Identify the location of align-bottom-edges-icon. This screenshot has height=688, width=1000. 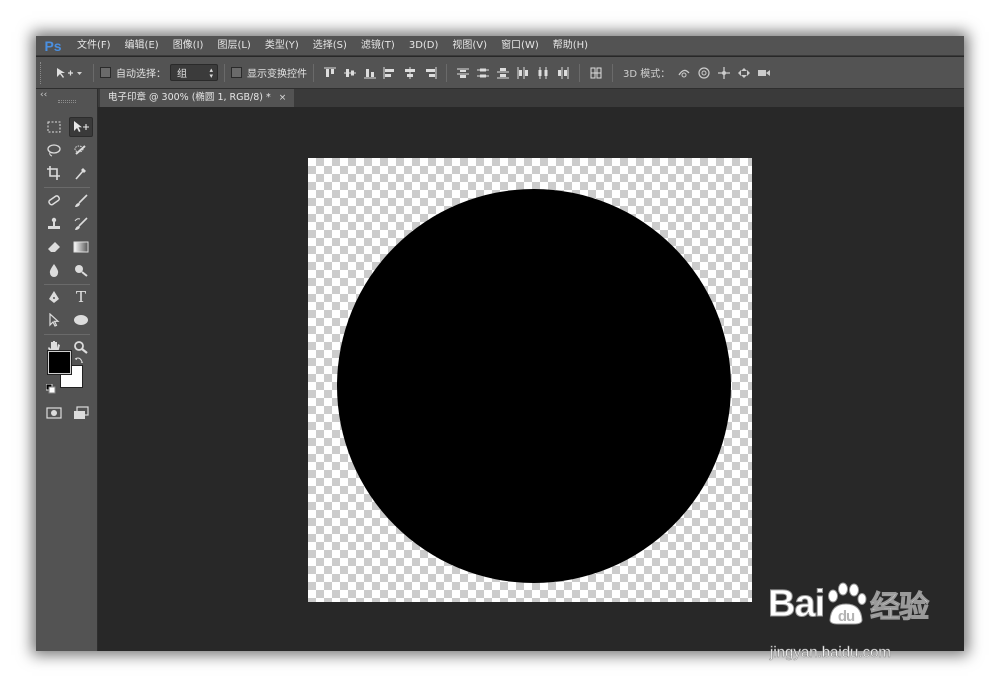
(370, 73).